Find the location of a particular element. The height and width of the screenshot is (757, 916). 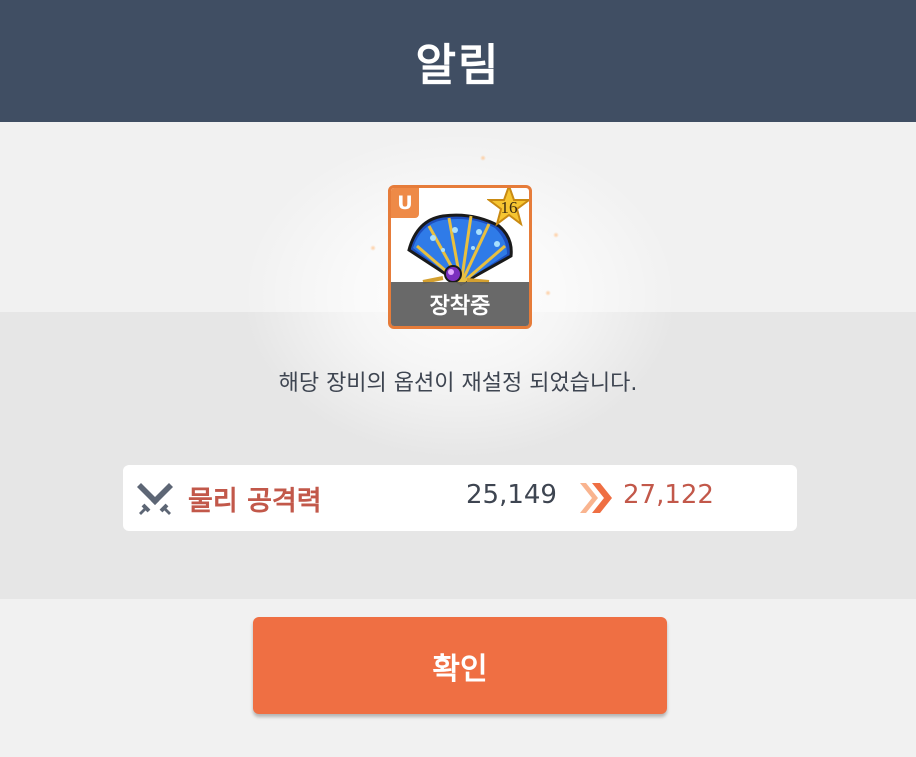

star-level: 16 is located at coordinates (509, 207).